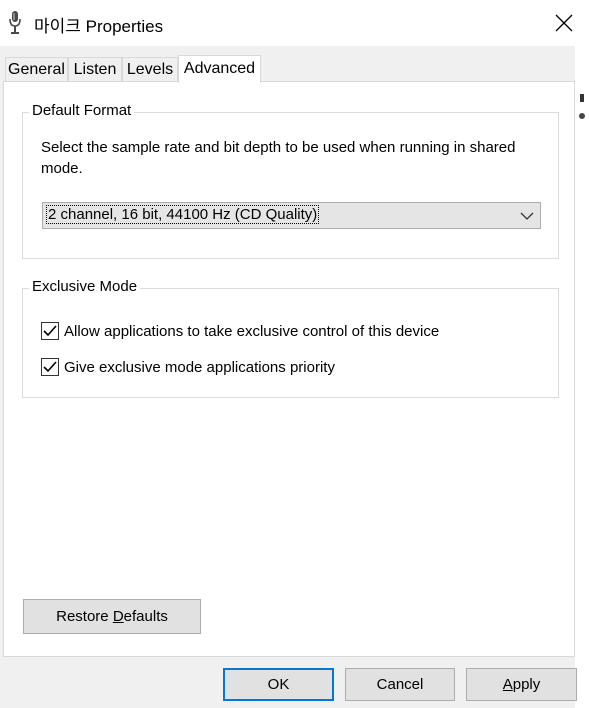 The image size is (589, 708). Describe the element at coordinates (84, 616) in the screenshot. I see `restore-label-pre: Restore` at that location.